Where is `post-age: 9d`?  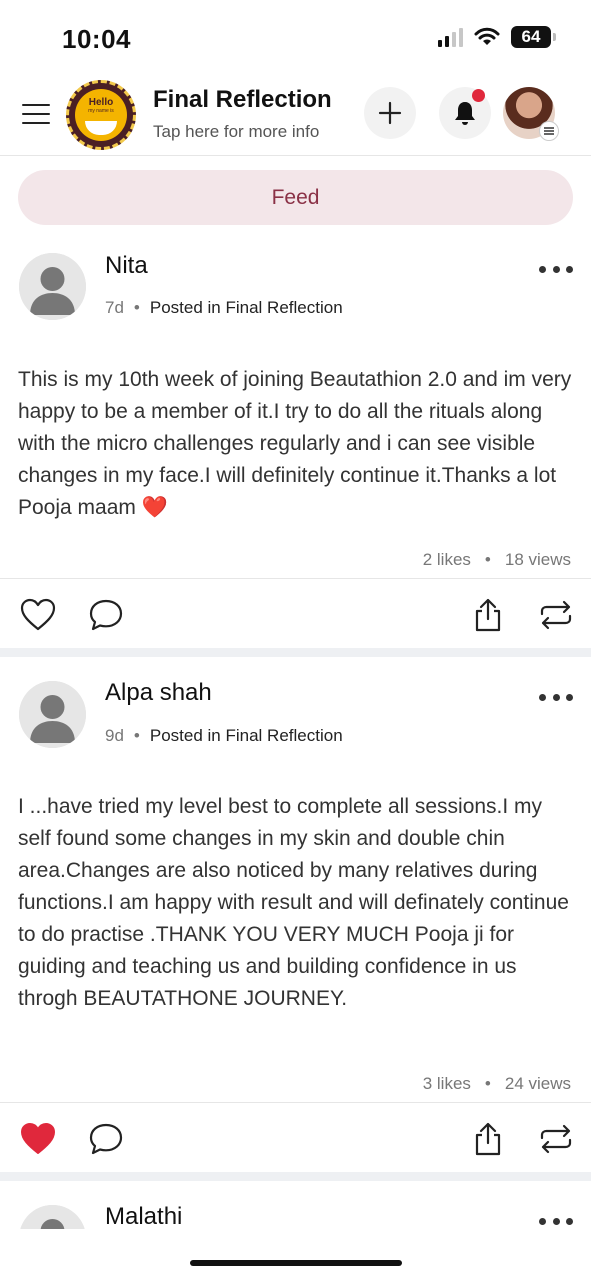
post-age: 9d is located at coordinates (114, 735).